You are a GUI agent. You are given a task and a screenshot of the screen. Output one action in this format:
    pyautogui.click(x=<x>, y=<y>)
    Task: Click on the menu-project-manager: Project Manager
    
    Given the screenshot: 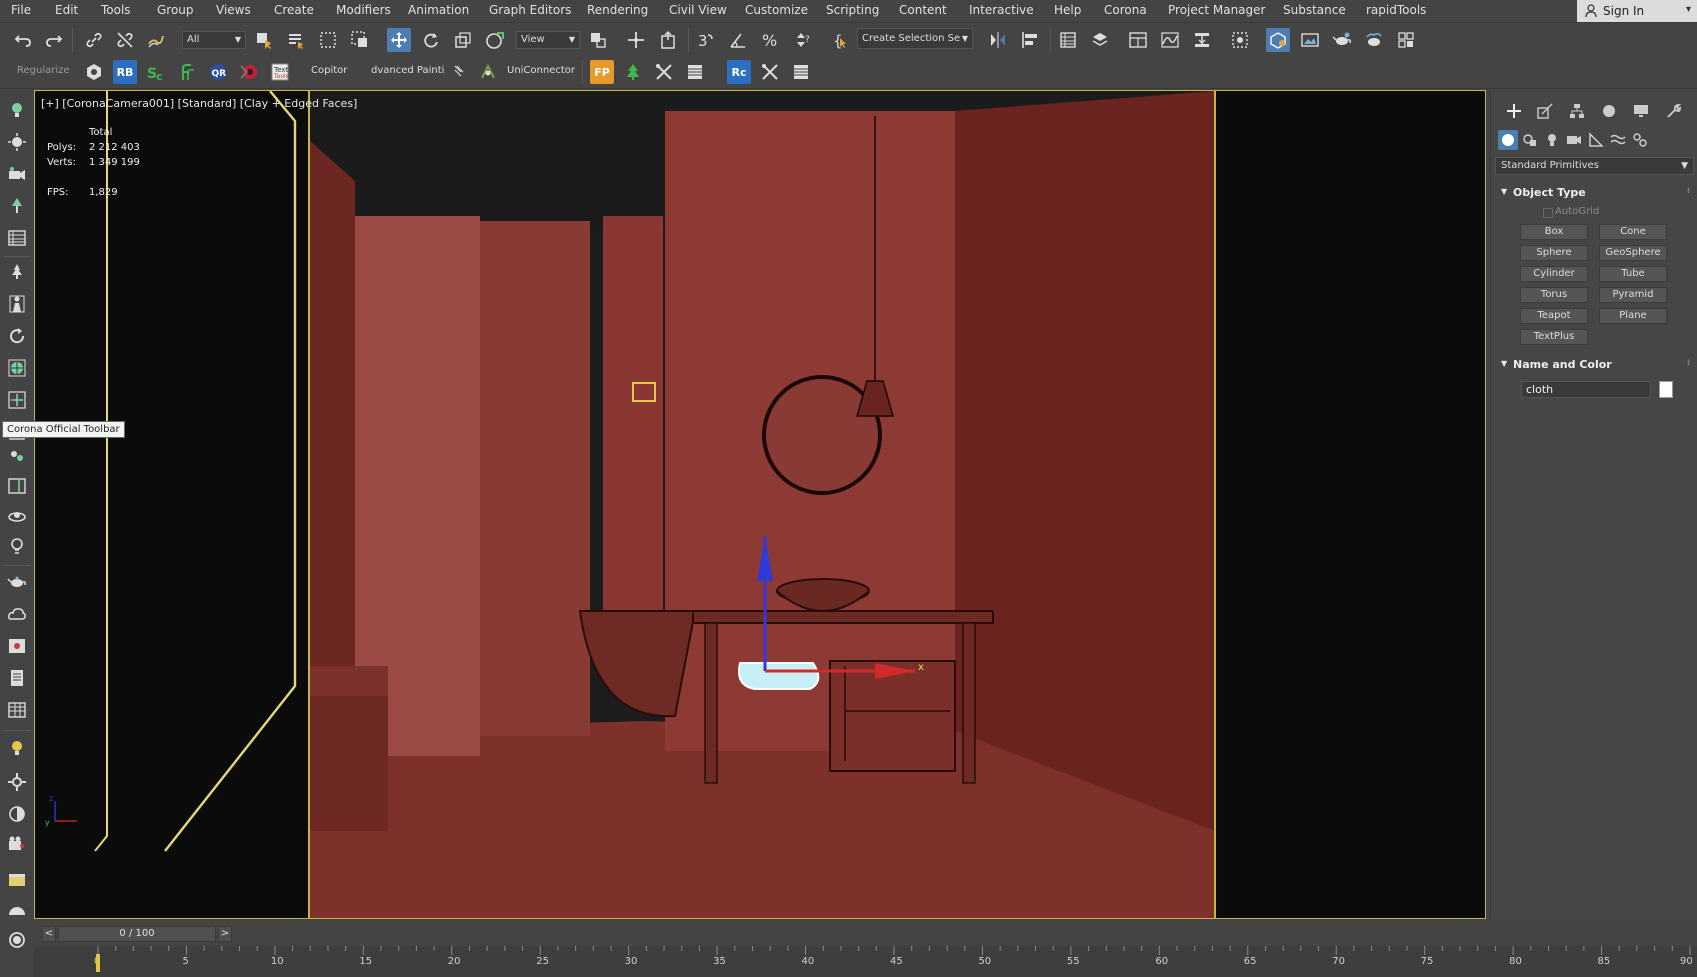 What is the action you would take?
    pyautogui.click(x=1216, y=10)
    